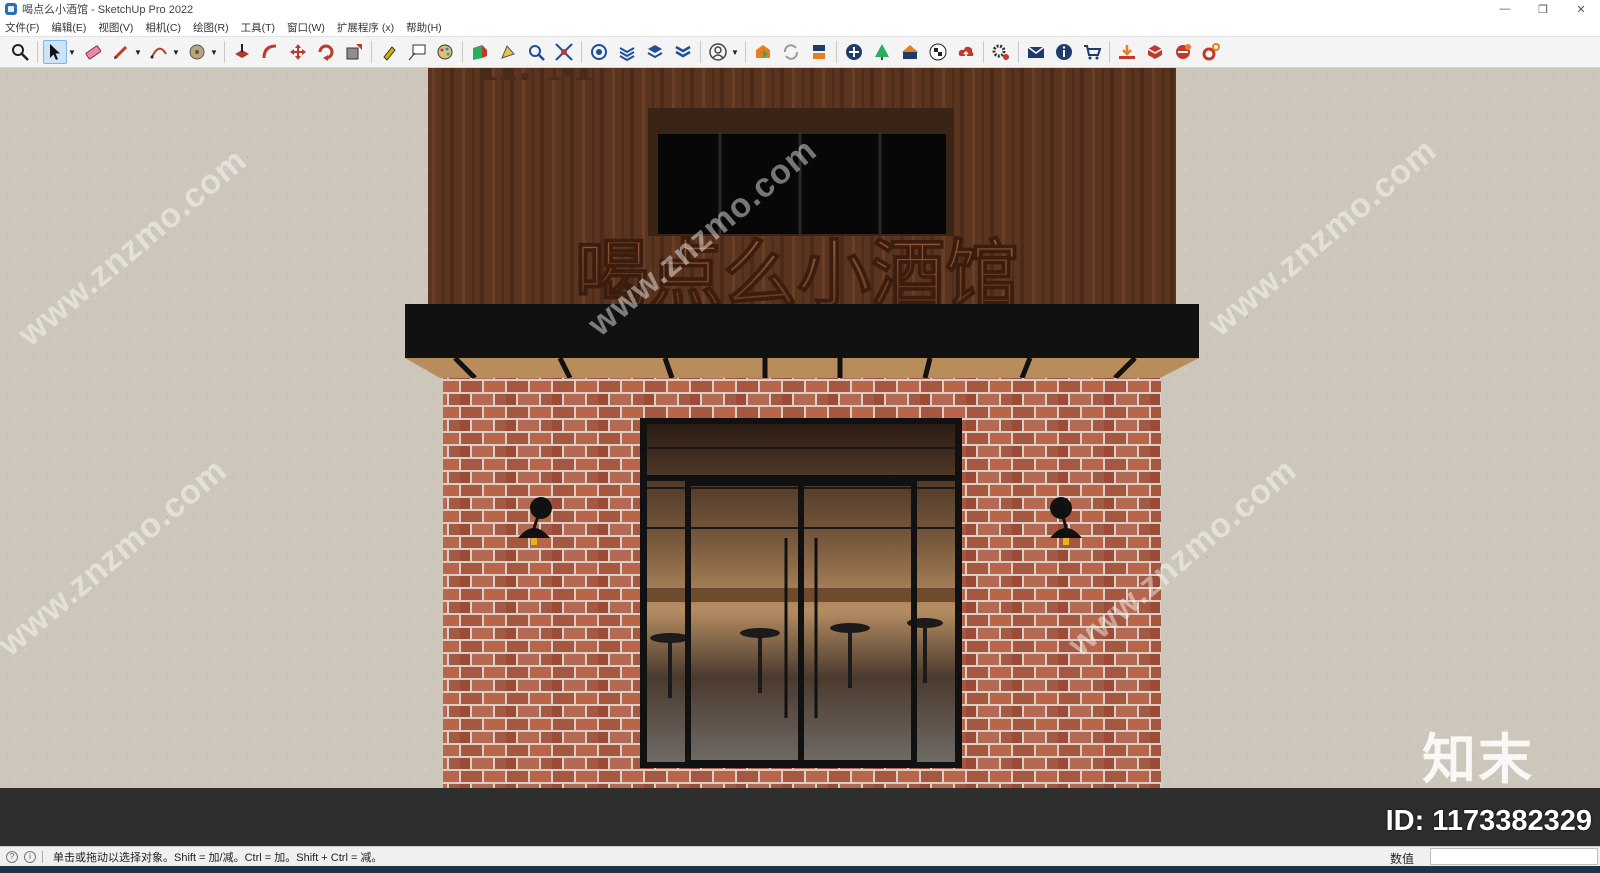 This screenshot has height=873, width=1600. I want to click on tree-icon, so click(882, 52).